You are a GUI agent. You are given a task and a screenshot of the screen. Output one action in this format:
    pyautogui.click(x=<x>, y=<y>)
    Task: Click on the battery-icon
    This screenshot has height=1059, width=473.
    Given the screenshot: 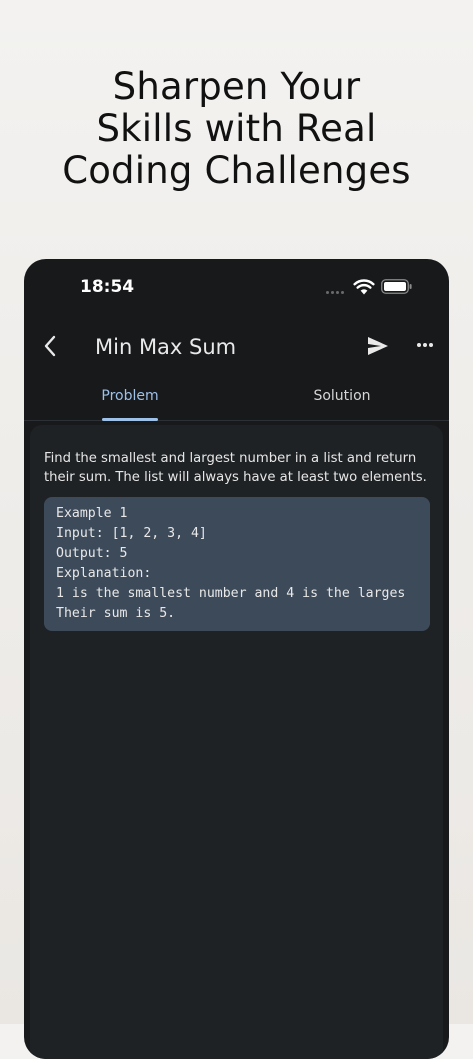 What is the action you would take?
    pyautogui.click(x=396, y=286)
    